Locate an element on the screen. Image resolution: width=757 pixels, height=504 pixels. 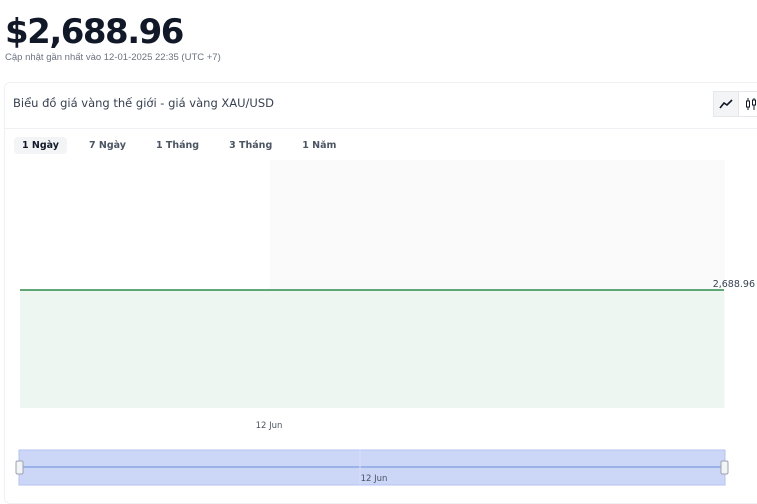
time-range-tabs: 1 Ngày 7 Ngày 1 Tháng 3 Tháng 1 Năm is located at coordinates (183, 145).